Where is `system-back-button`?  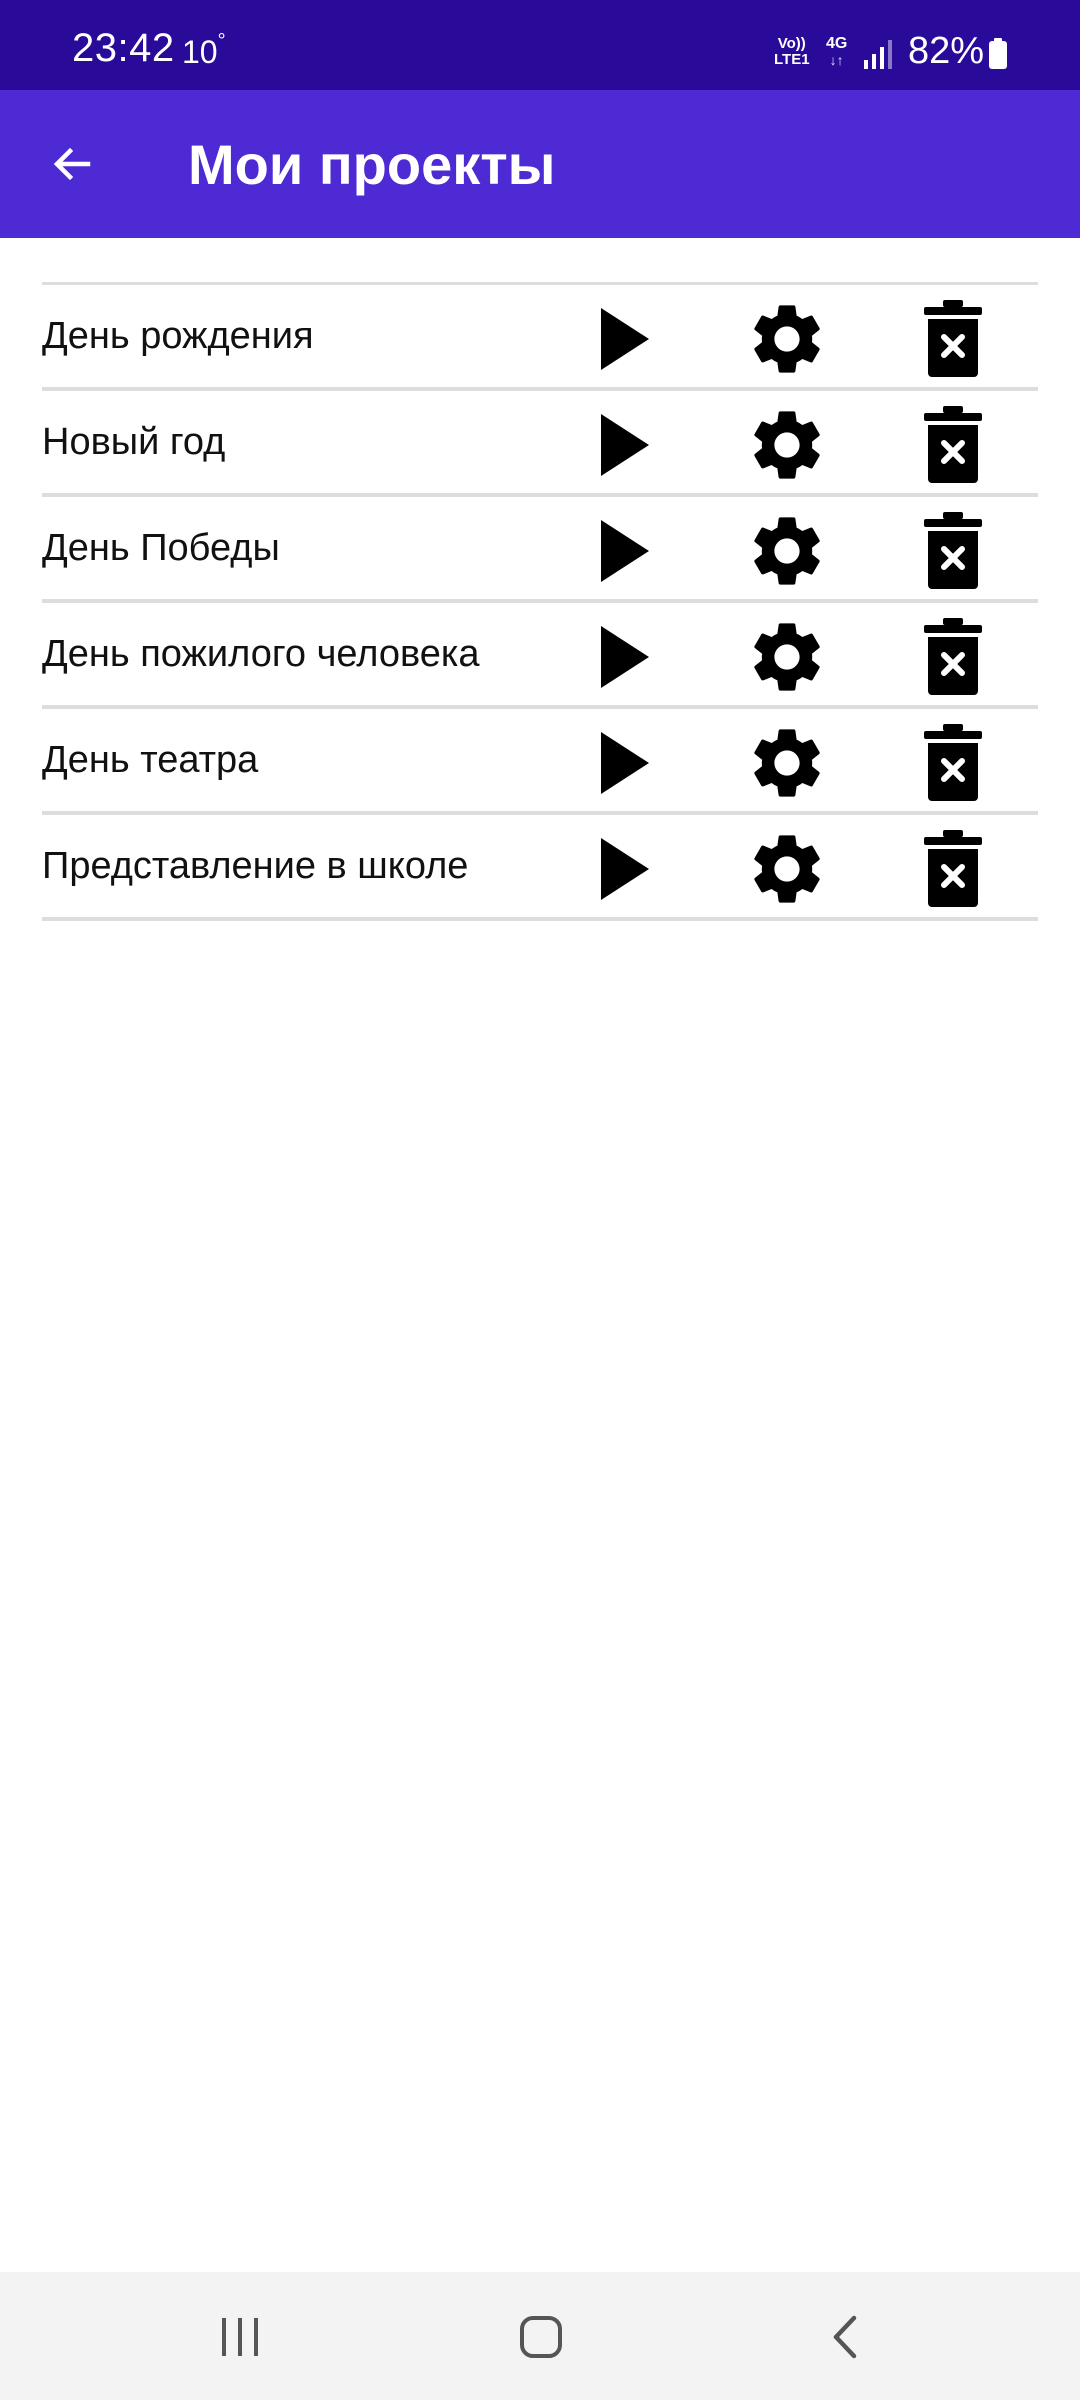 system-back-button is located at coordinates (845, 2337).